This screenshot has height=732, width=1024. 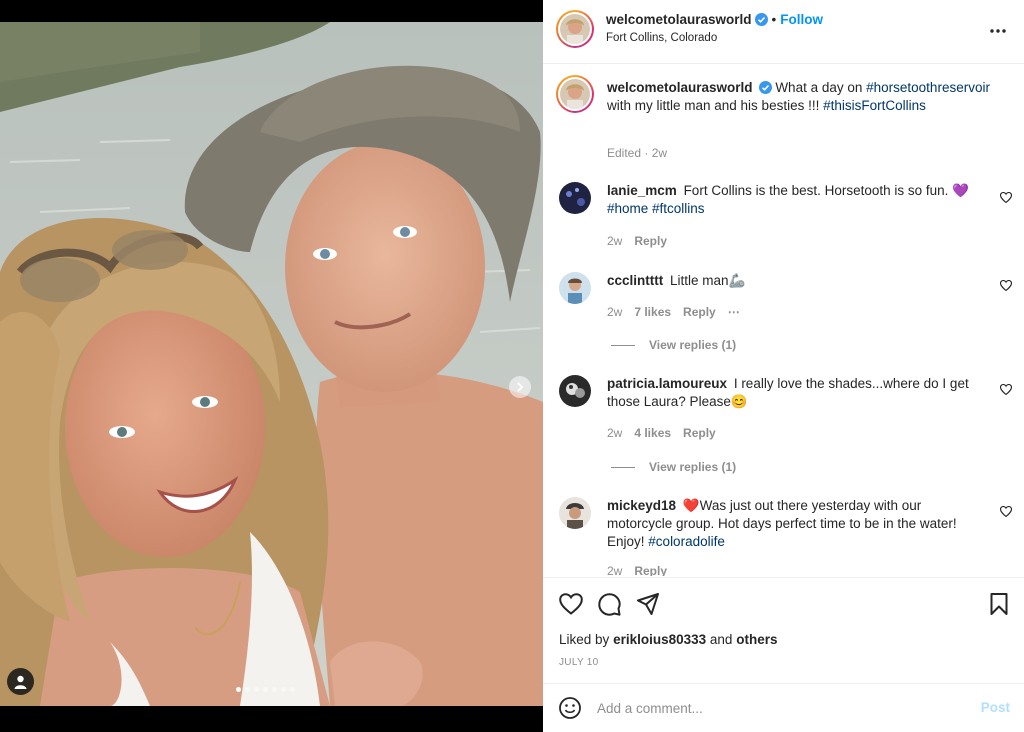 I want to click on tagged-users-button, so click(x=20, y=681).